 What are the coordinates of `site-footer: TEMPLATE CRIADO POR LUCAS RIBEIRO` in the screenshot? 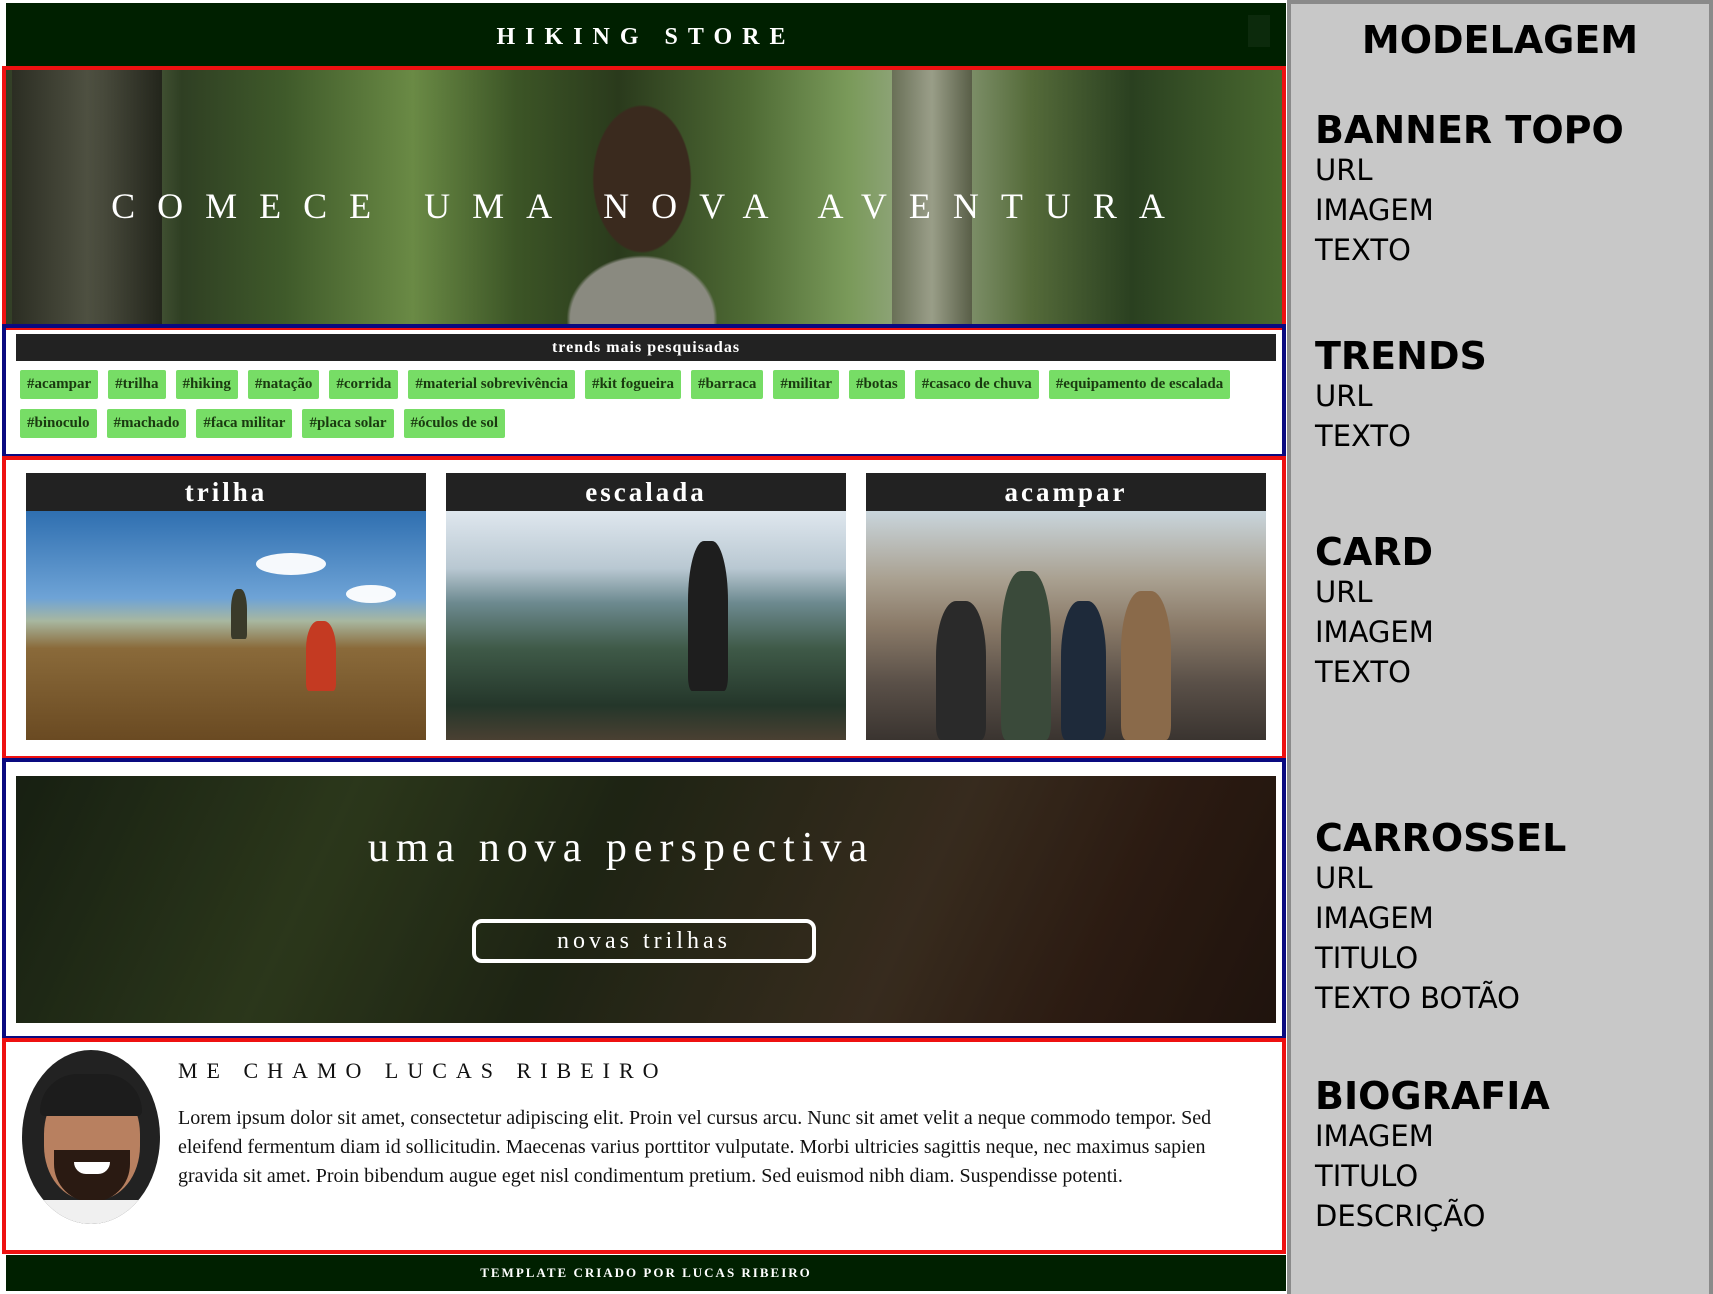 It's located at (646, 1273).